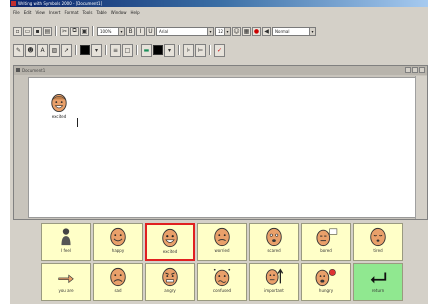 This screenshot has height=304, width=428. Describe the element at coordinates (54, 50) in the screenshot. I see `picture-icon: ▨` at that location.